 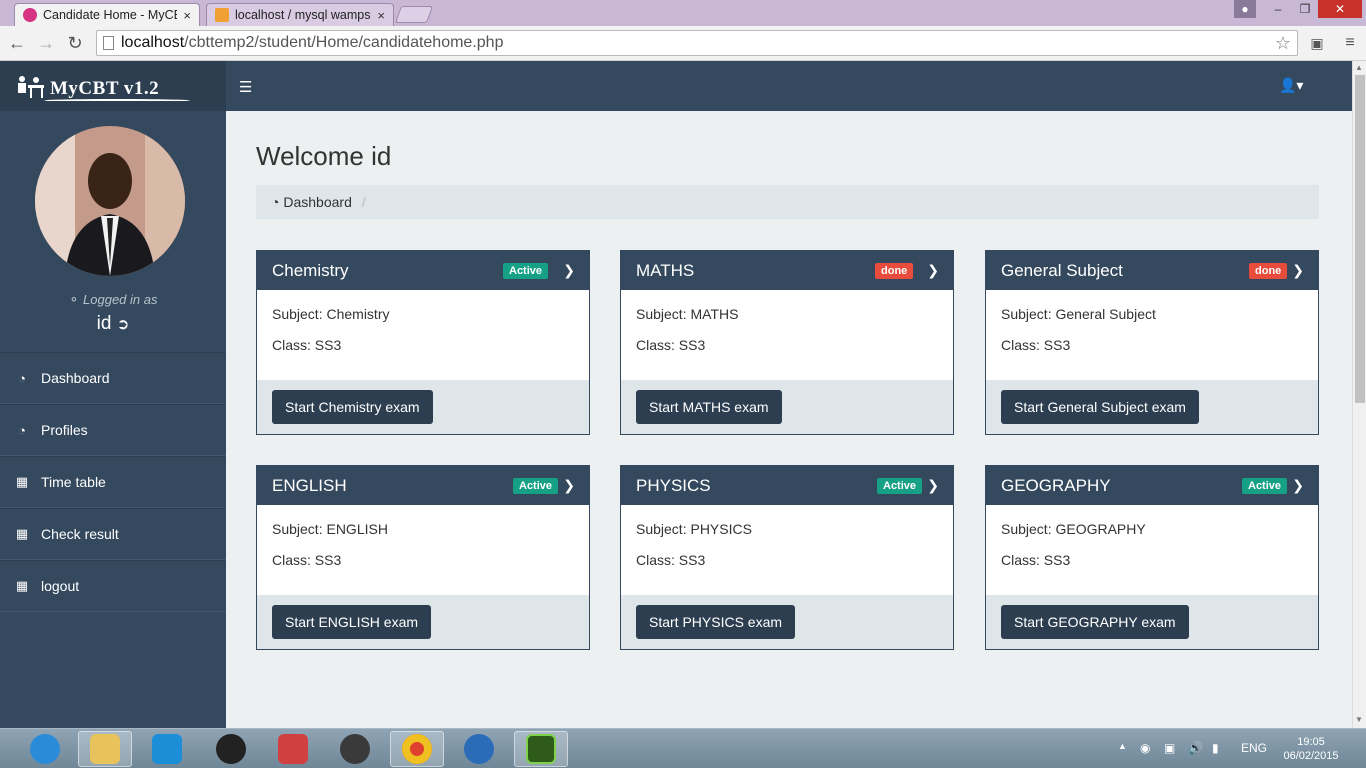 I want to click on bookmark-star-icon: ☆, so click(x=1283, y=43).